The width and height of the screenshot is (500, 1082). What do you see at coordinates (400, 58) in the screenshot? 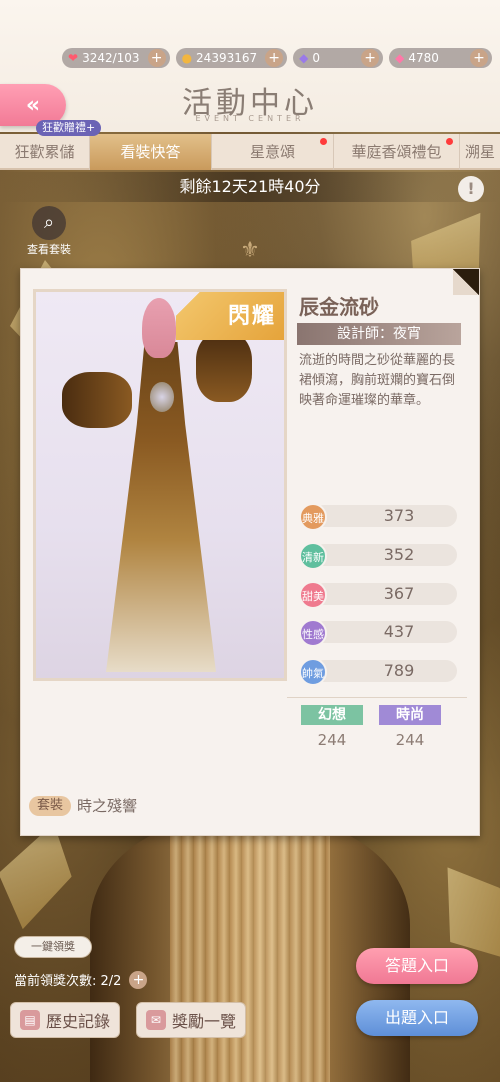
I see `diamond-icon: ◆` at bounding box center [400, 58].